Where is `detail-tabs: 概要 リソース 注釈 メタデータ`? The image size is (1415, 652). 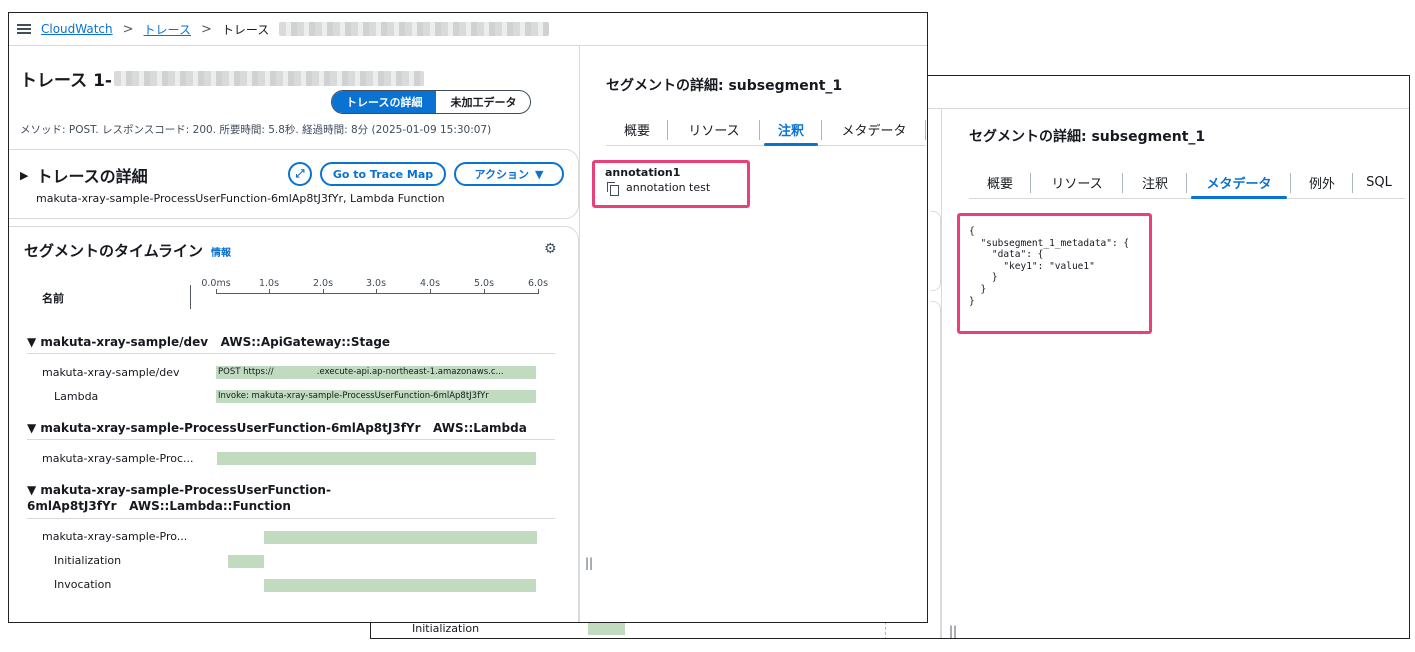 detail-tabs: 概要 リソース 注釈 メタデータ is located at coordinates (766, 130).